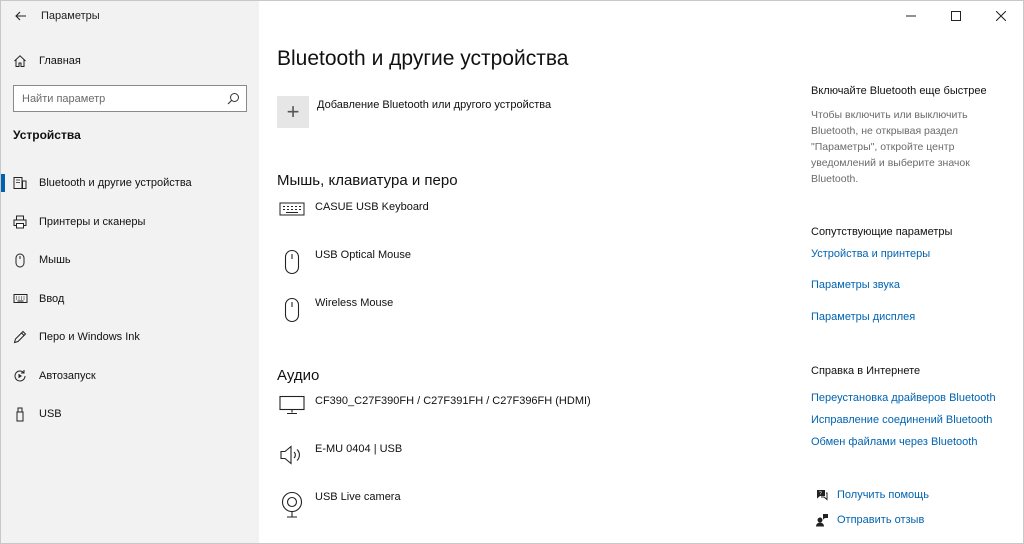 Image resolution: width=1024 pixels, height=544 pixels. What do you see at coordinates (367, 180) in the screenshot?
I see `group-title-input-devices: Мышь, клавиатура и перо` at bounding box center [367, 180].